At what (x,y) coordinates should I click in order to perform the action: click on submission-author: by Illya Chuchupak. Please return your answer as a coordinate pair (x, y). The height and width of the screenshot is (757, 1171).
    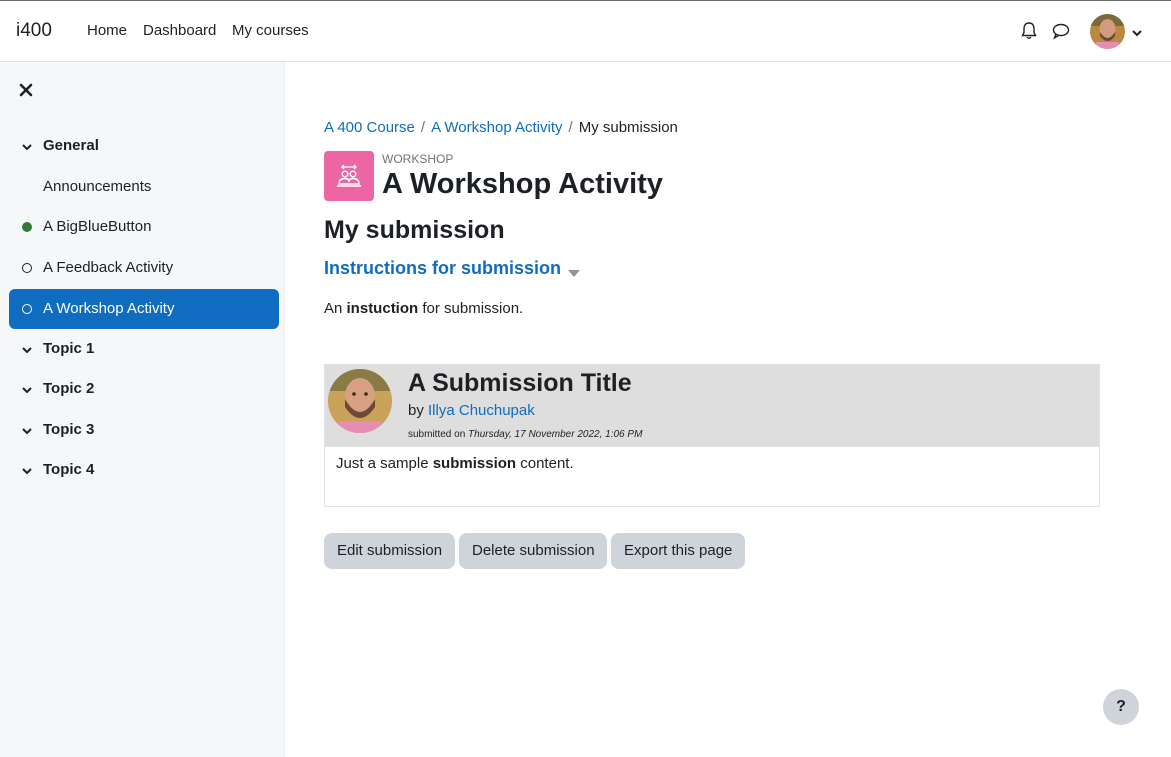
    Looking at the image, I should click on (471, 410).